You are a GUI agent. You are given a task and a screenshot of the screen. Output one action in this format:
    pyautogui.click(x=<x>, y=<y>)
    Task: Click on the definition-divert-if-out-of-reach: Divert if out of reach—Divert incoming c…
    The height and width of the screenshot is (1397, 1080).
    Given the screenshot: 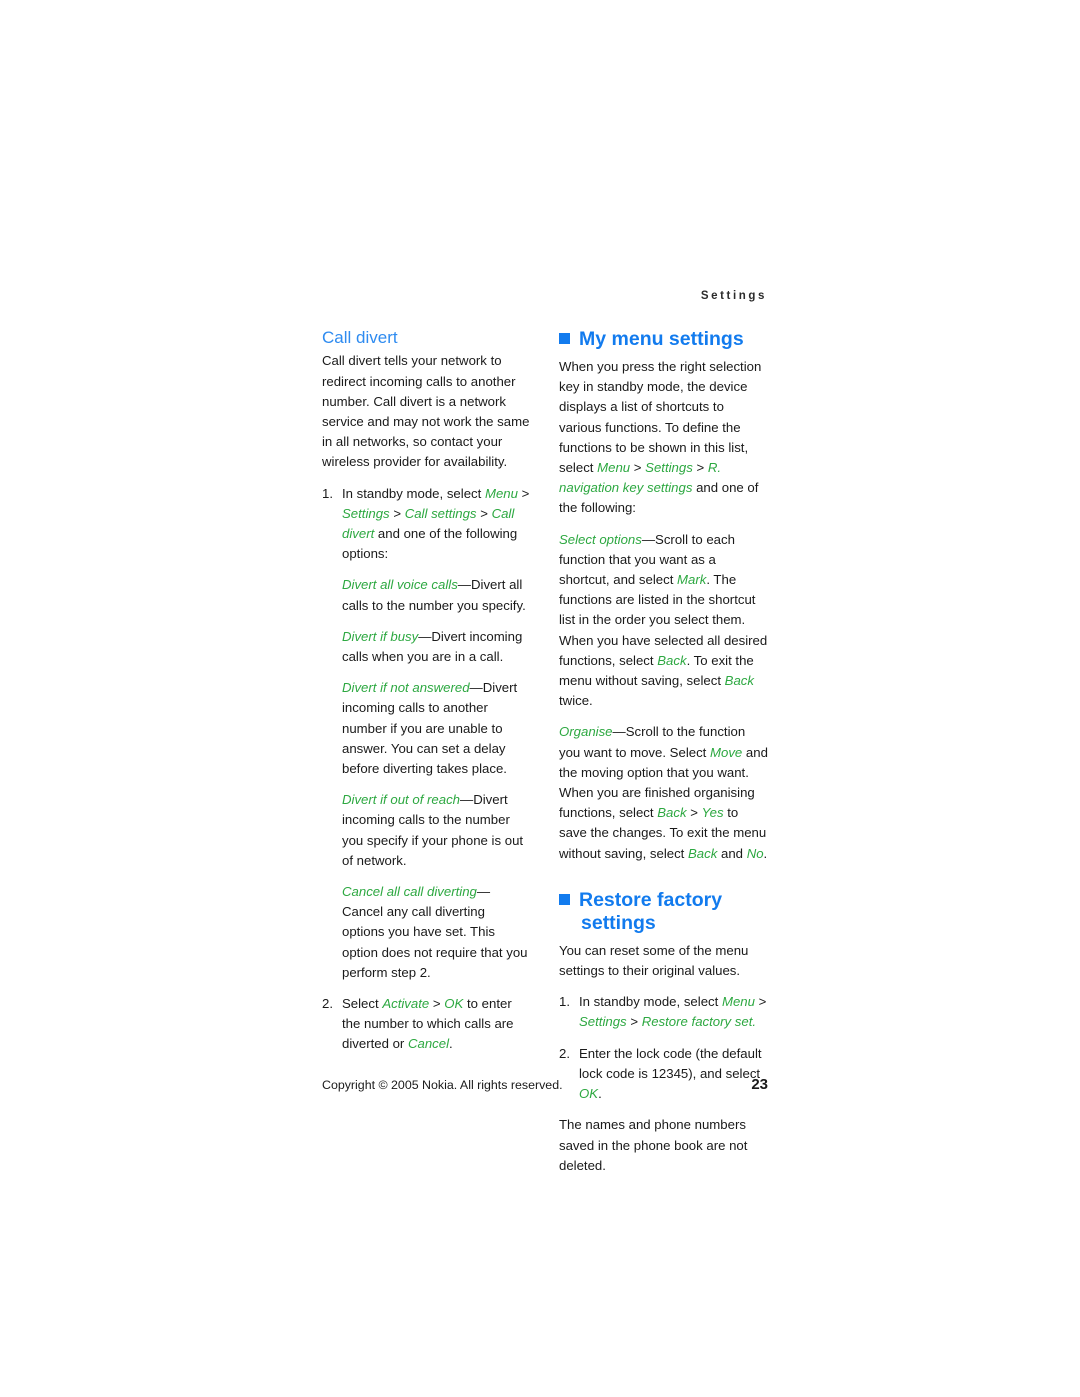 What is the action you would take?
    pyautogui.click(x=426, y=830)
    